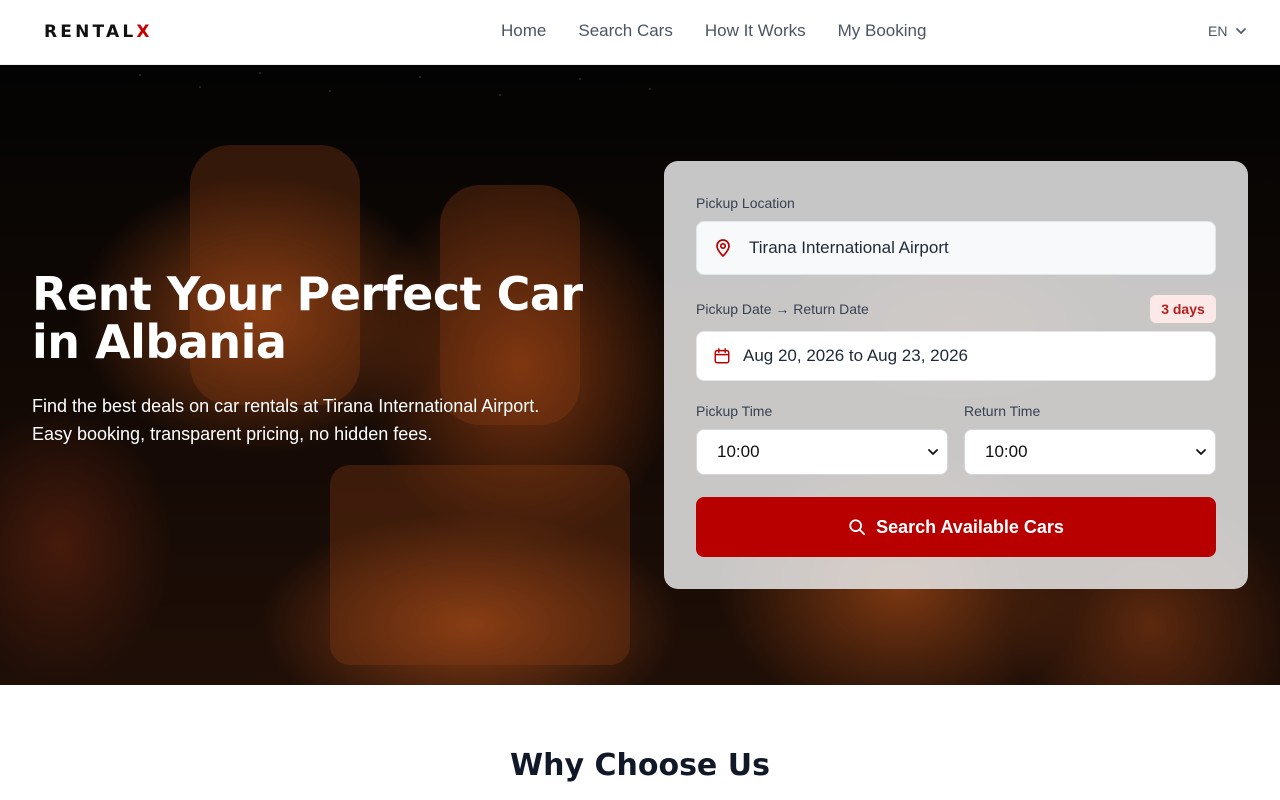 The height and width of the screenshot is (800, 1280). I want to click on return-time-value: 10:00, so click(1006, 451).